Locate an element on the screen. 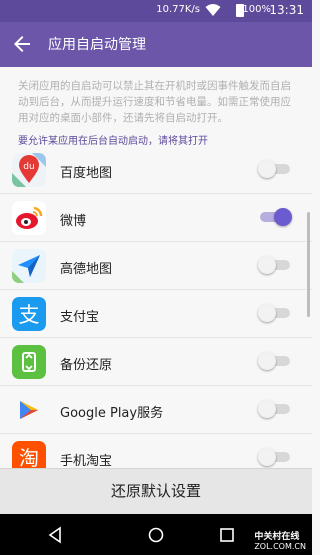  arrow-left-icon is located at coordinates (22, 44).